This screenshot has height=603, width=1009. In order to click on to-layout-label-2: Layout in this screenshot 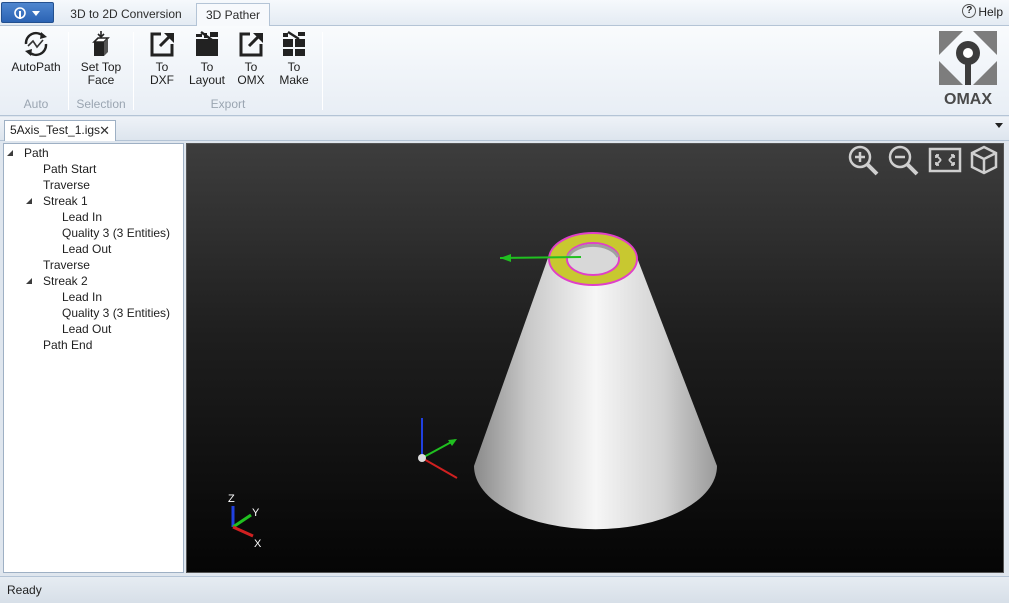, I will do `click(207, 80)`.